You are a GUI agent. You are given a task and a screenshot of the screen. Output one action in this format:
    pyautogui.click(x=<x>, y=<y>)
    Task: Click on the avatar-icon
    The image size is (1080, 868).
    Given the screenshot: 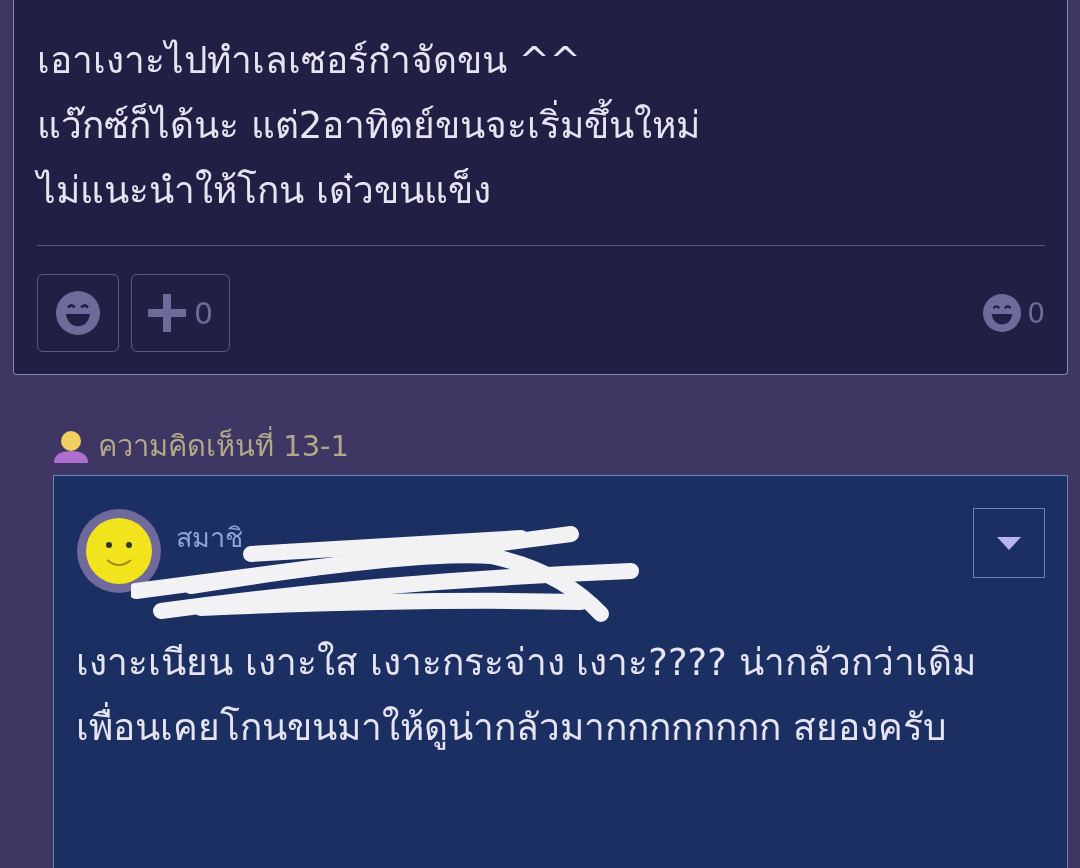 What is the action you would take?
    pyautogui.click(x=119, y=551)
    